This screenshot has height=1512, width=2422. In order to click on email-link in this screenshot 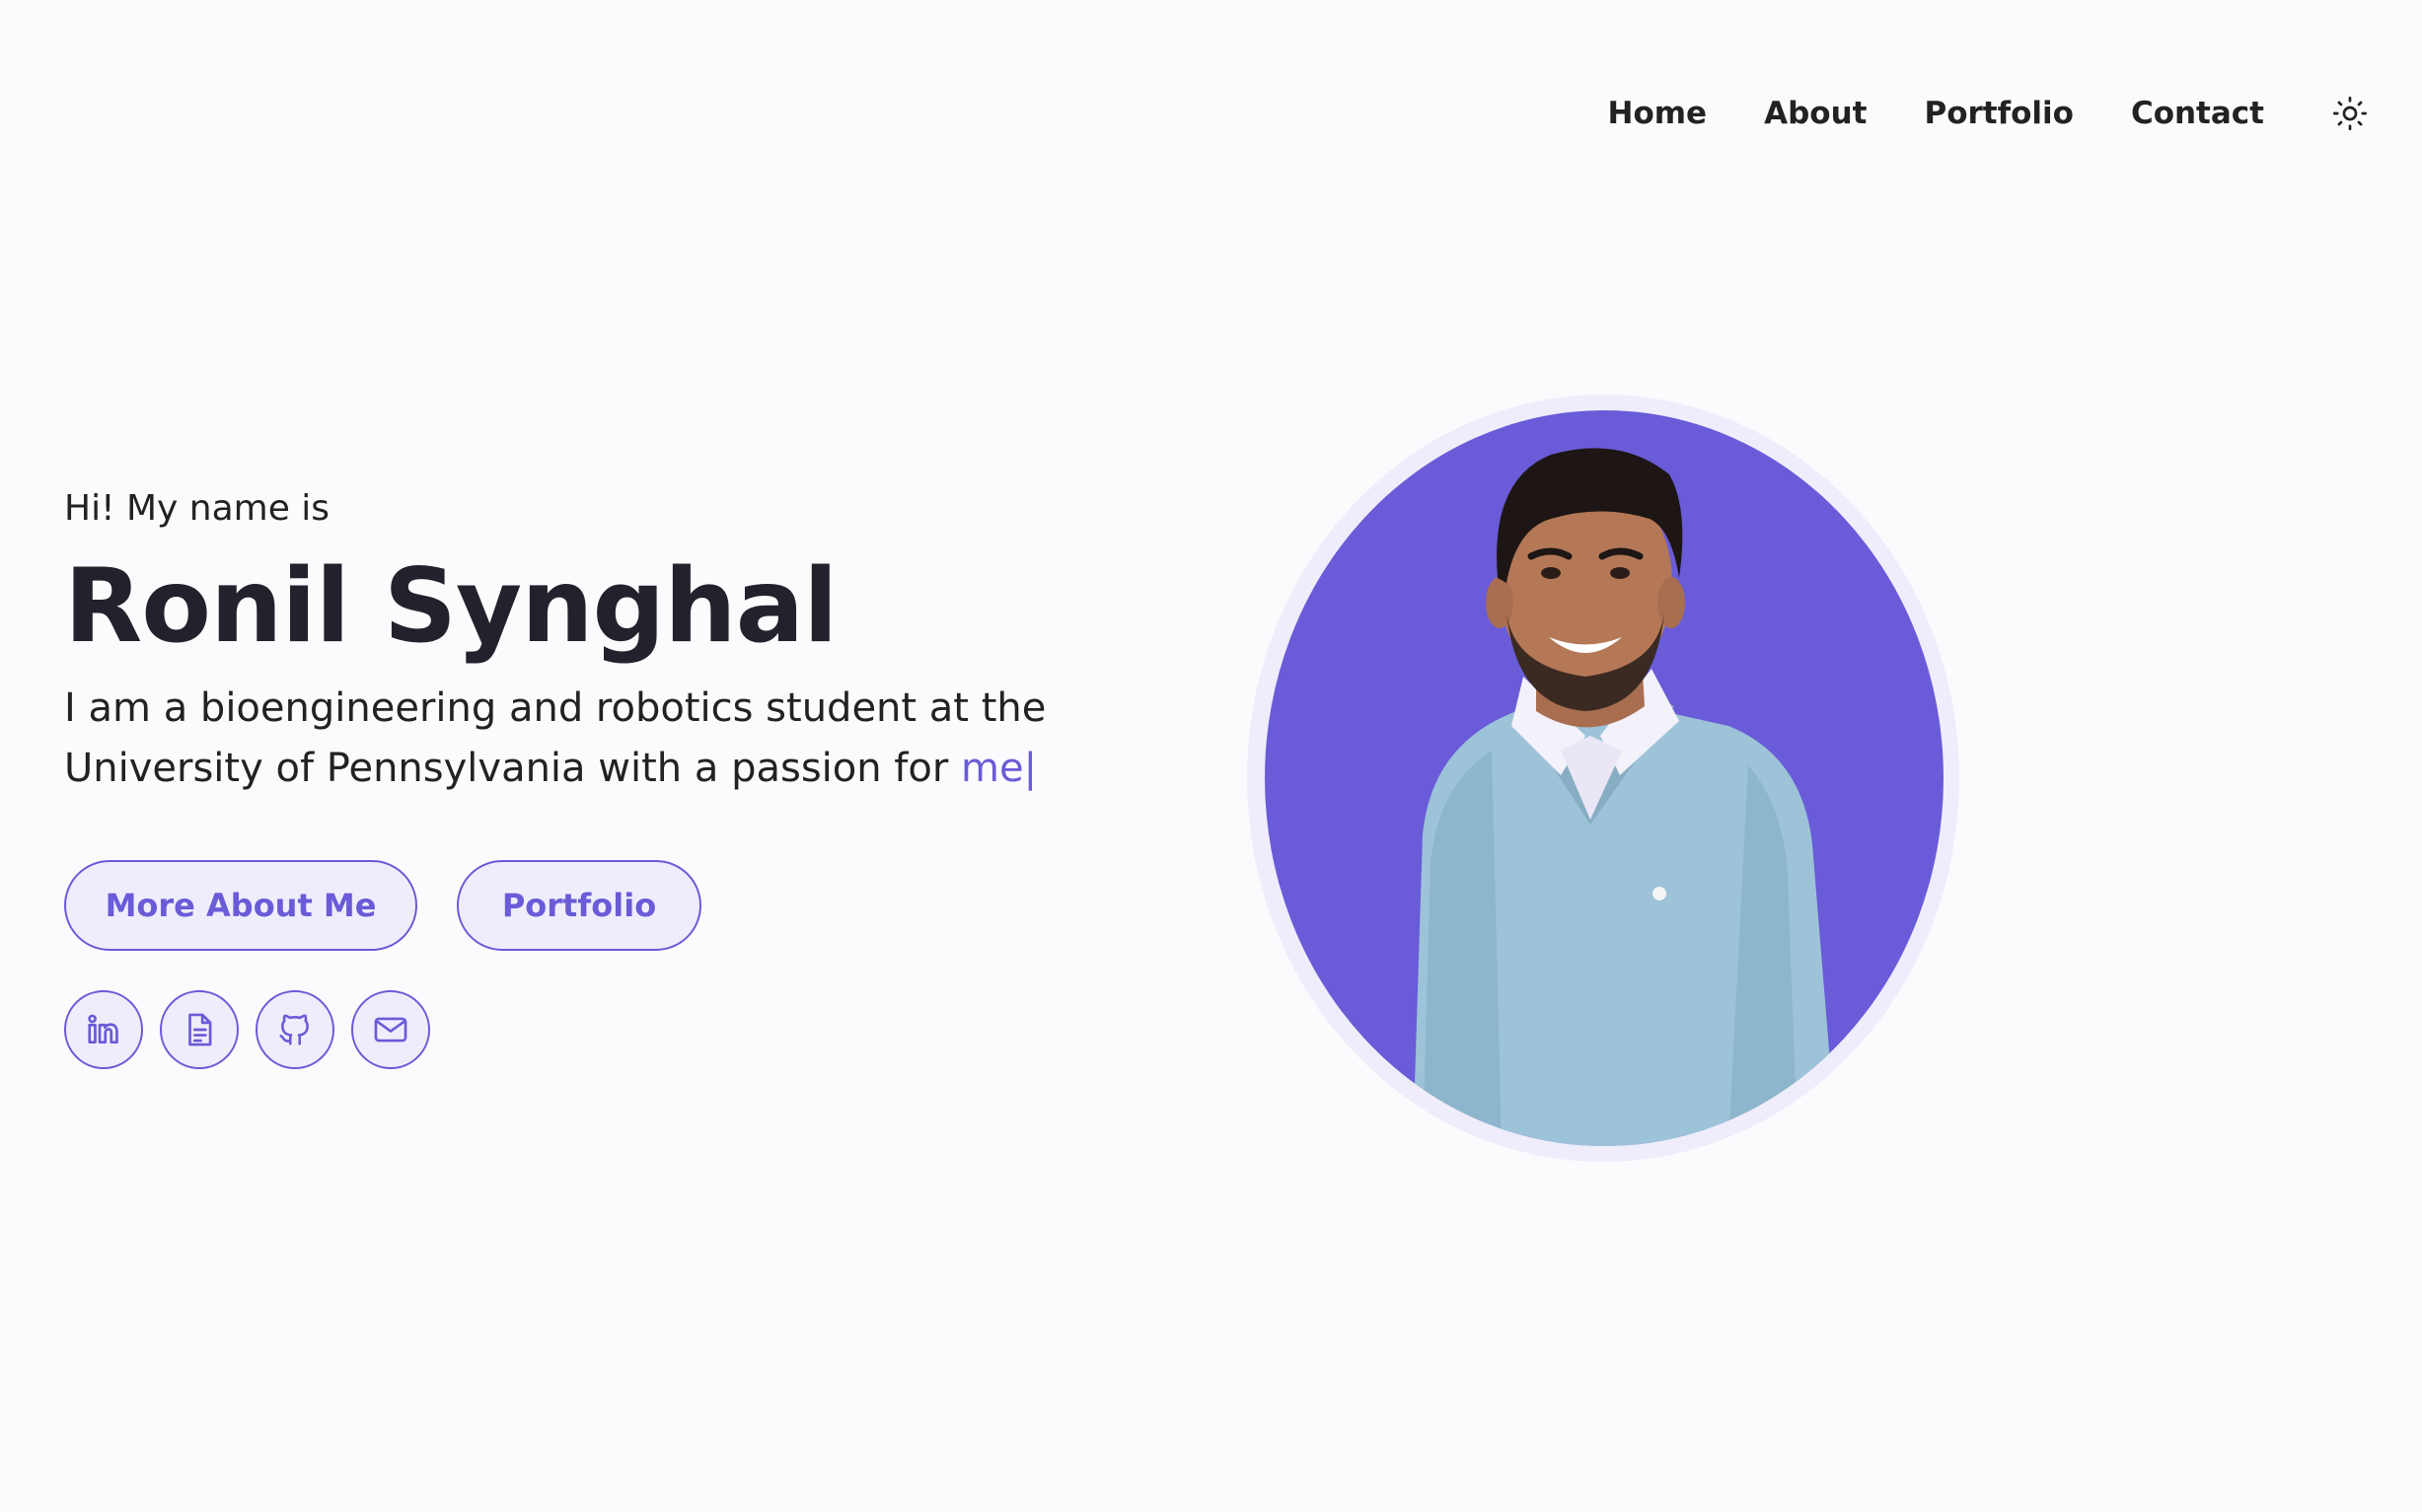, I will do `click(391, 1029)`.